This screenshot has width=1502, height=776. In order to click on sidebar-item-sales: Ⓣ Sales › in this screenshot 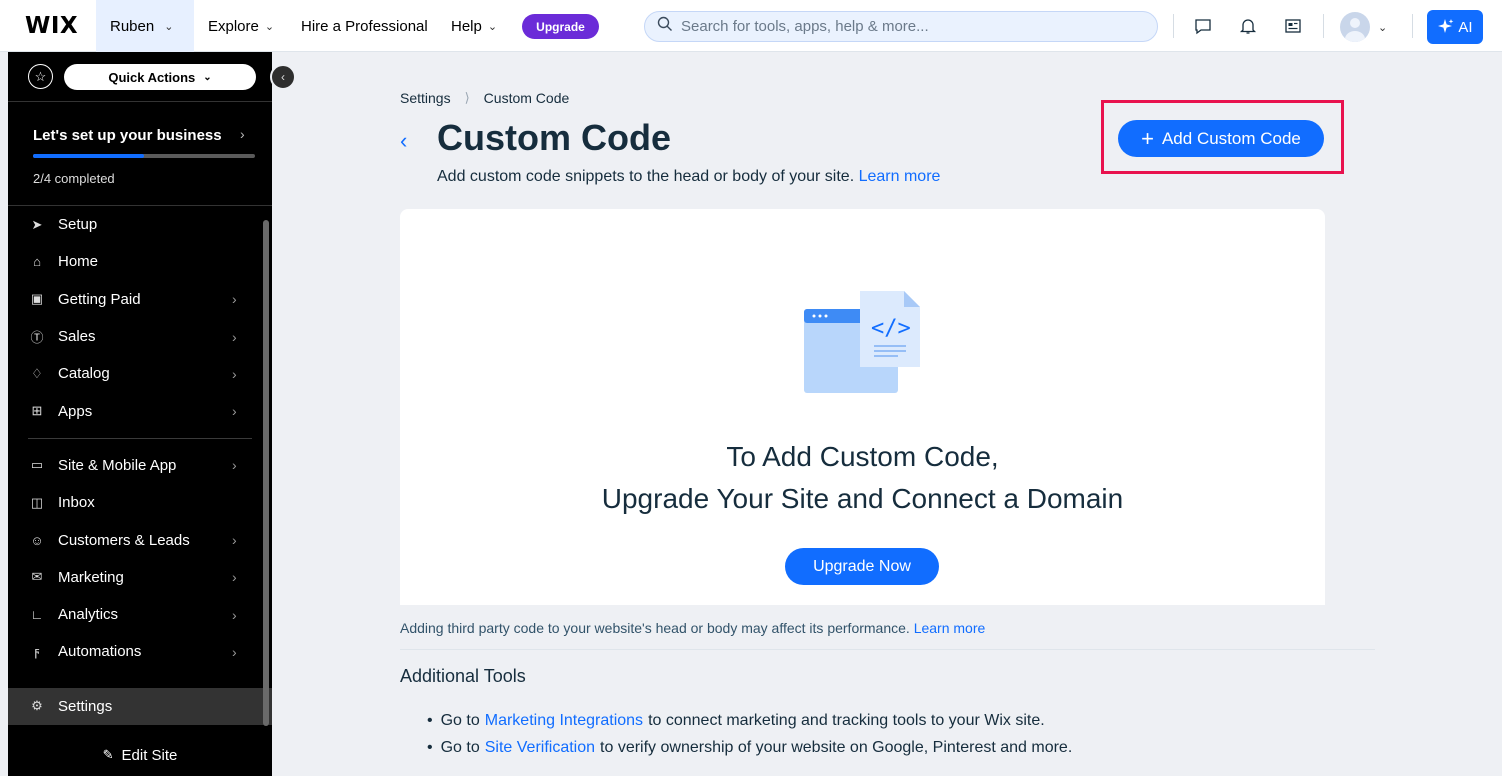, I will do `click(140, 336)`.